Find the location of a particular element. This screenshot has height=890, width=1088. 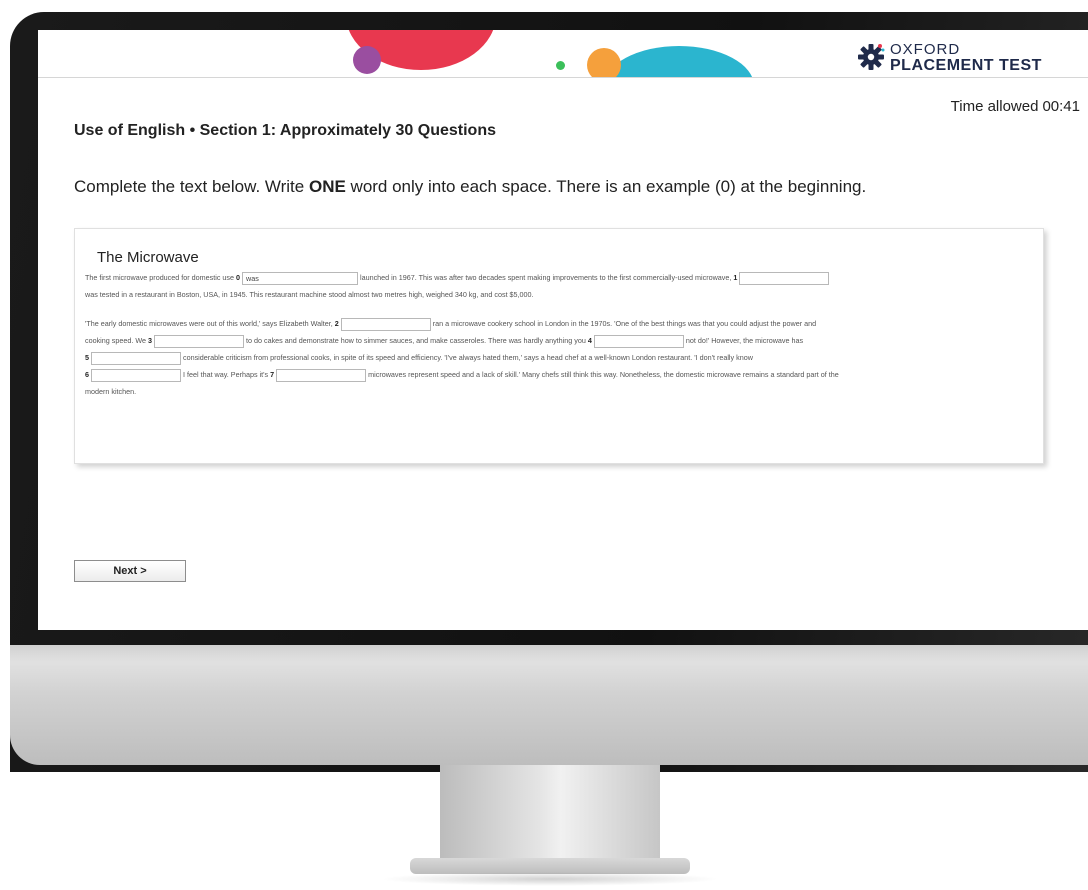

monitor-chin-shade is located at coordinates (549, 654).